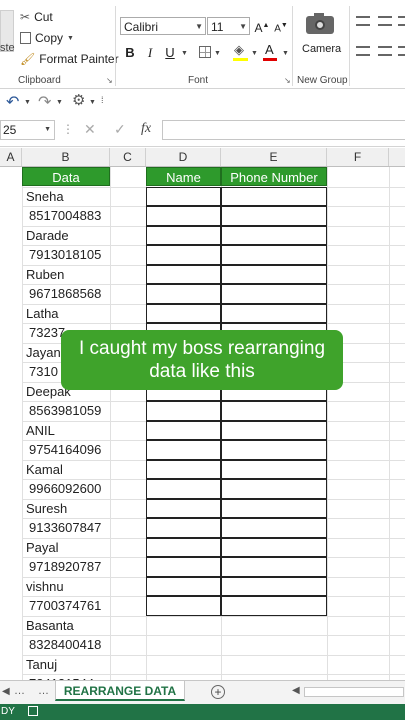 The height and width of the screenshot is (720, 405). Describe the element at coordinates (354, 692) in the screenshot. I see `horizontal-scrollbar` at that location.